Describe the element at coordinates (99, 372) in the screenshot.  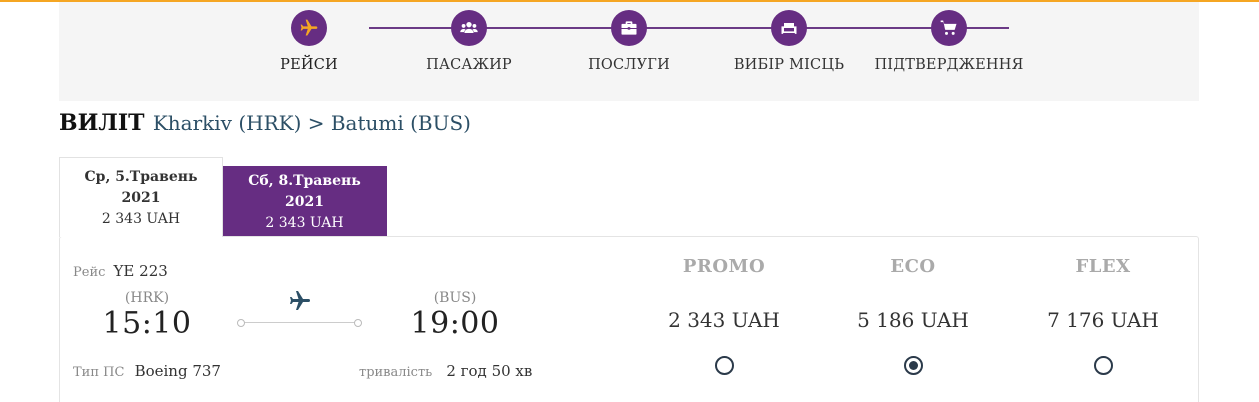
I see `aircraft-label: Тип ПС` at that location.